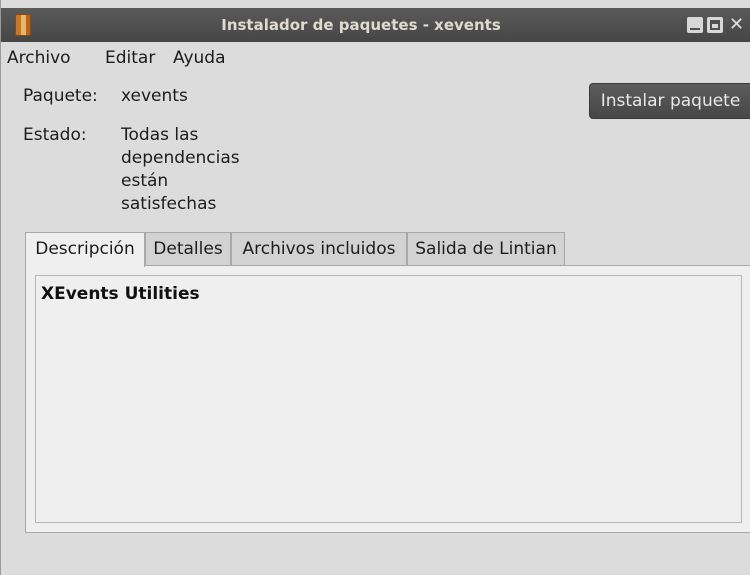  What do you see at coordinates (39, 58) in the screenshot?
I see `menu-archivo: Archivo` at bounding box center [39, 58].